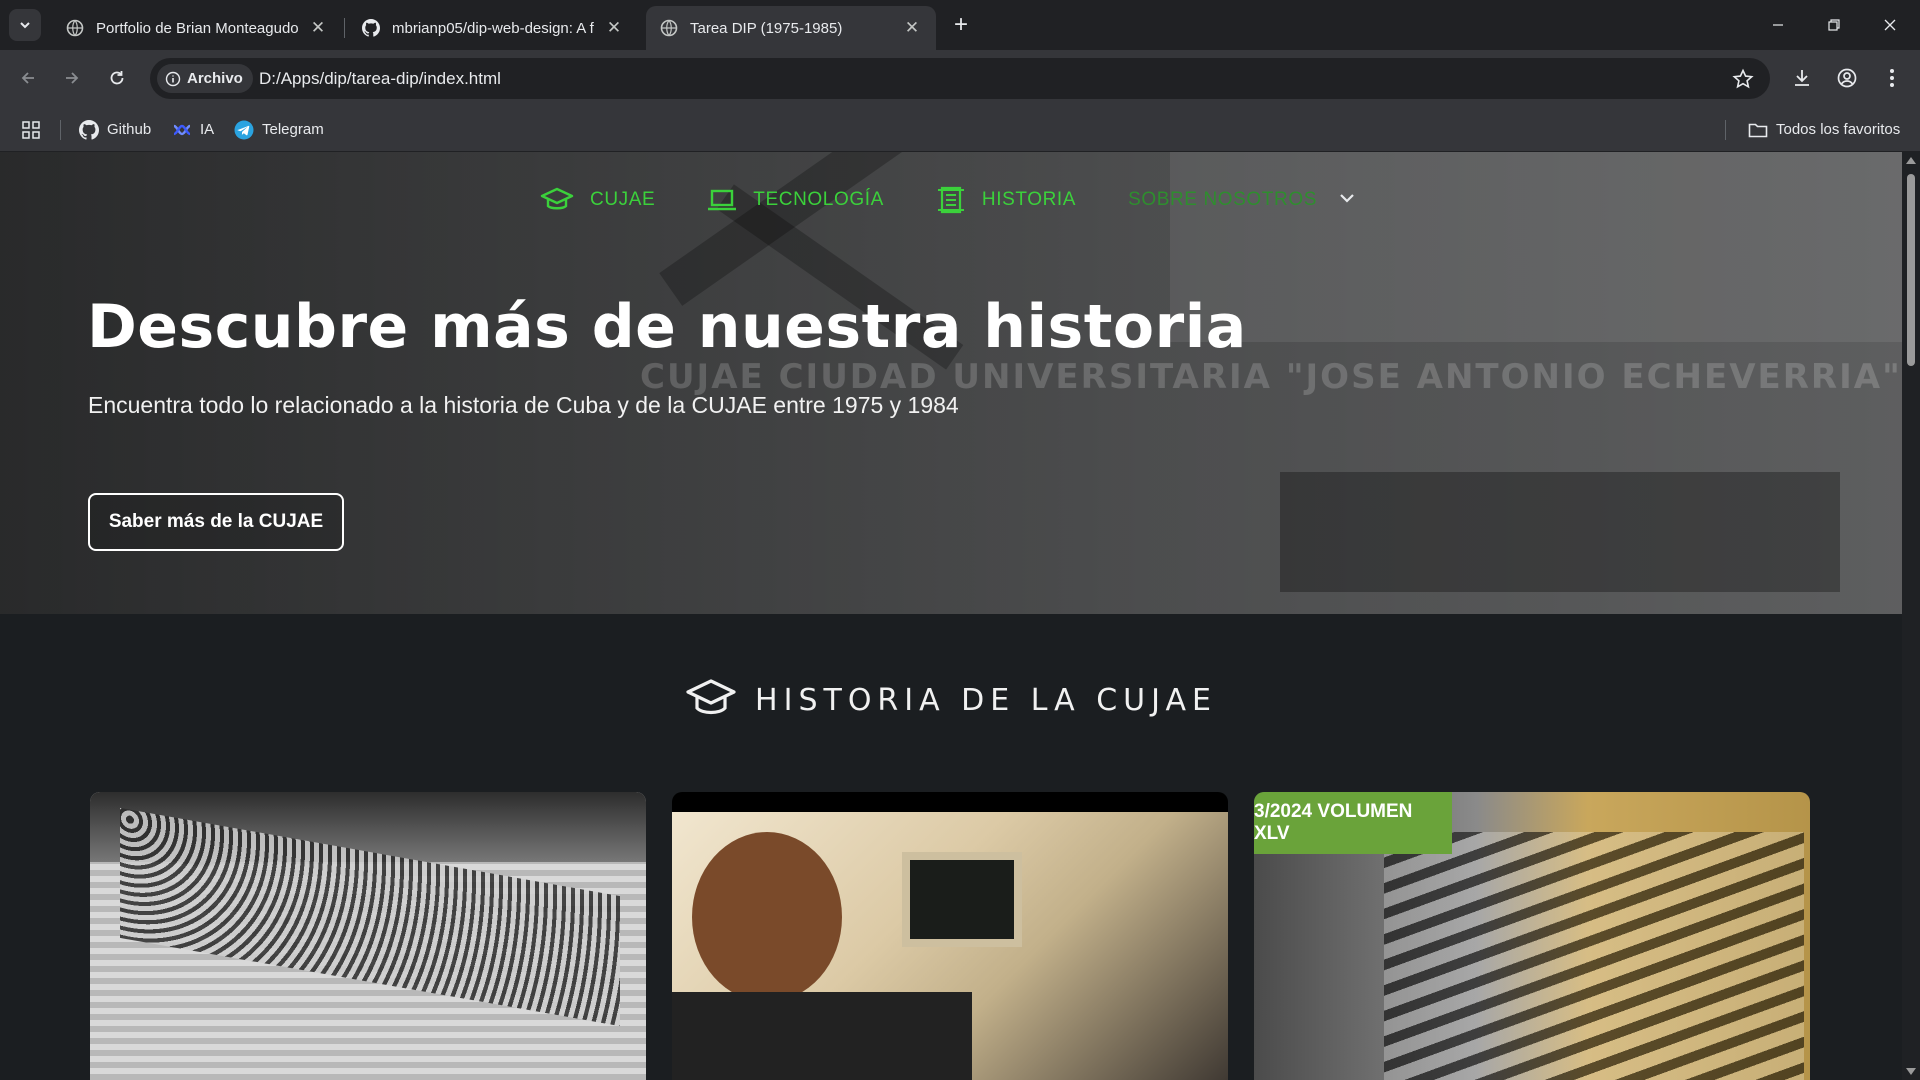 This screenshot has width=1920, height=1080. I want to click on tab-portfolio: Portfolio de Brian Monteagudo ✕, so click(197, 28).